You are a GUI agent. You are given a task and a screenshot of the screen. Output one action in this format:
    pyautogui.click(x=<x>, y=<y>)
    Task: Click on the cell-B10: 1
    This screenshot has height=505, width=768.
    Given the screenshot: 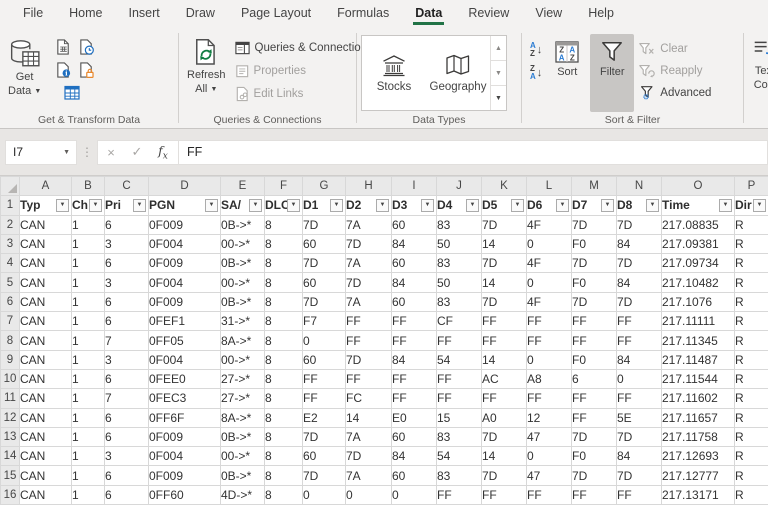 What is the action you would take?
    pyautogui.click(x=88, y=379)
    